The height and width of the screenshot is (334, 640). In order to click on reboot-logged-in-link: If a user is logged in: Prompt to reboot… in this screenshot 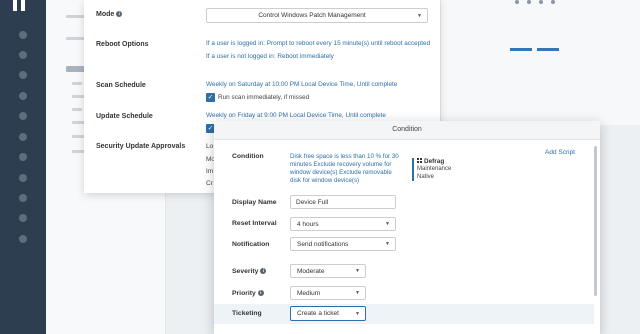, I will do `click(318, 43)`.